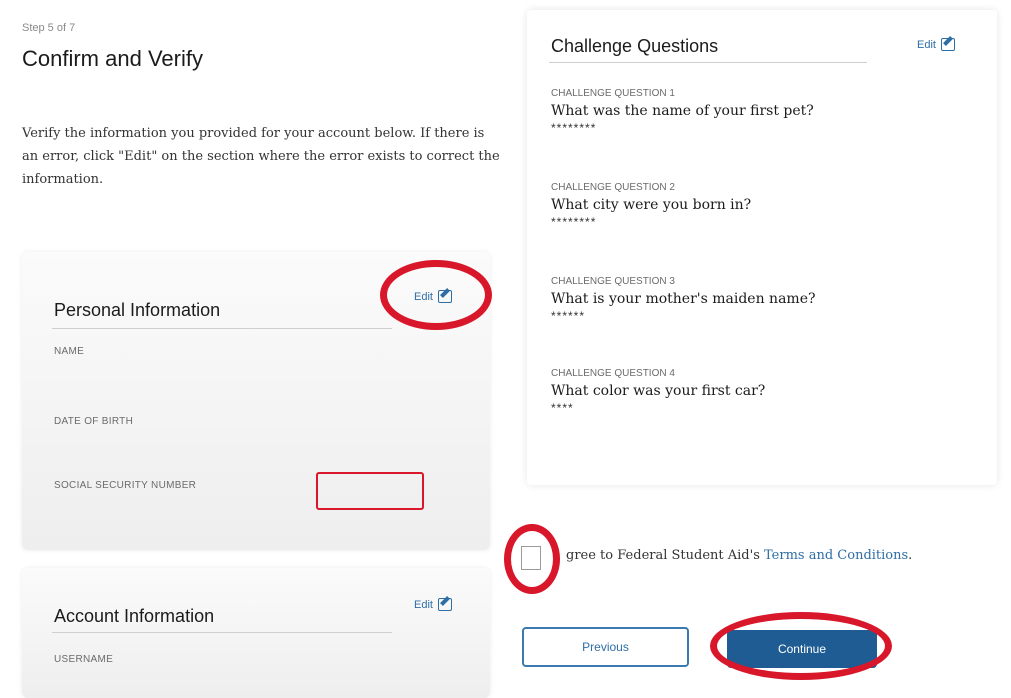  I want to click on terms-suffix: ., so click(910, 555).